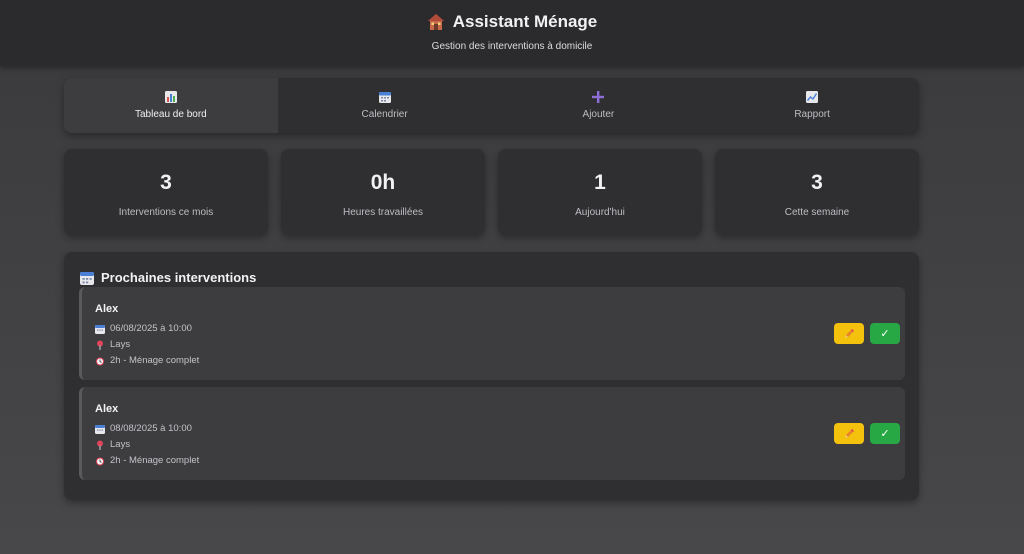  I want to click on app-subtitle: Gestion des interventions à domicile, so click(512, 46).